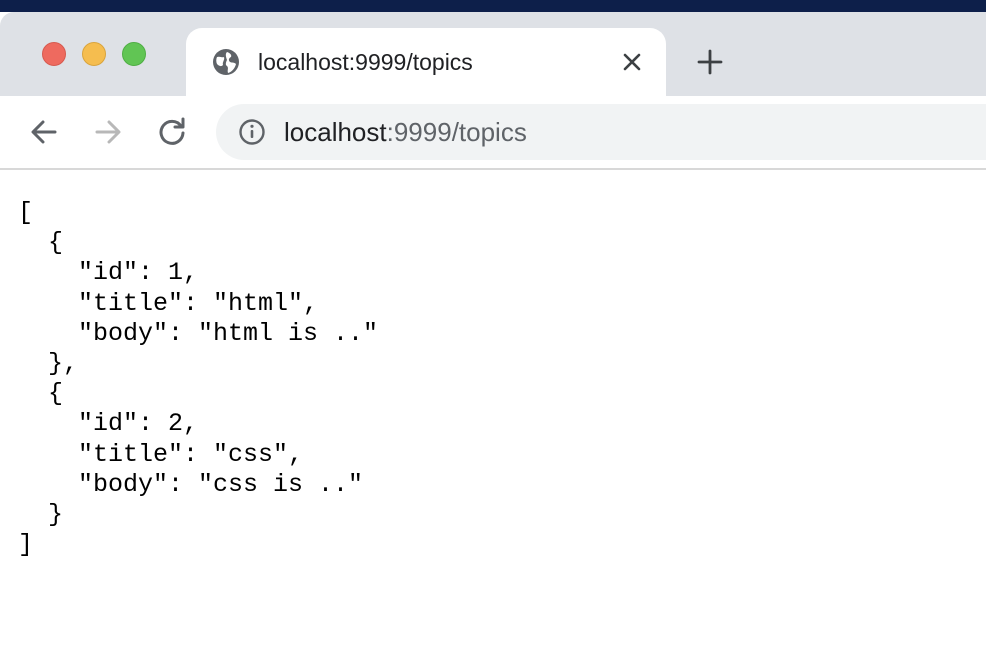  Describe the element at coordinates (108, 273) in the screenshot. I see `json-line: "id": 1,` at that location.